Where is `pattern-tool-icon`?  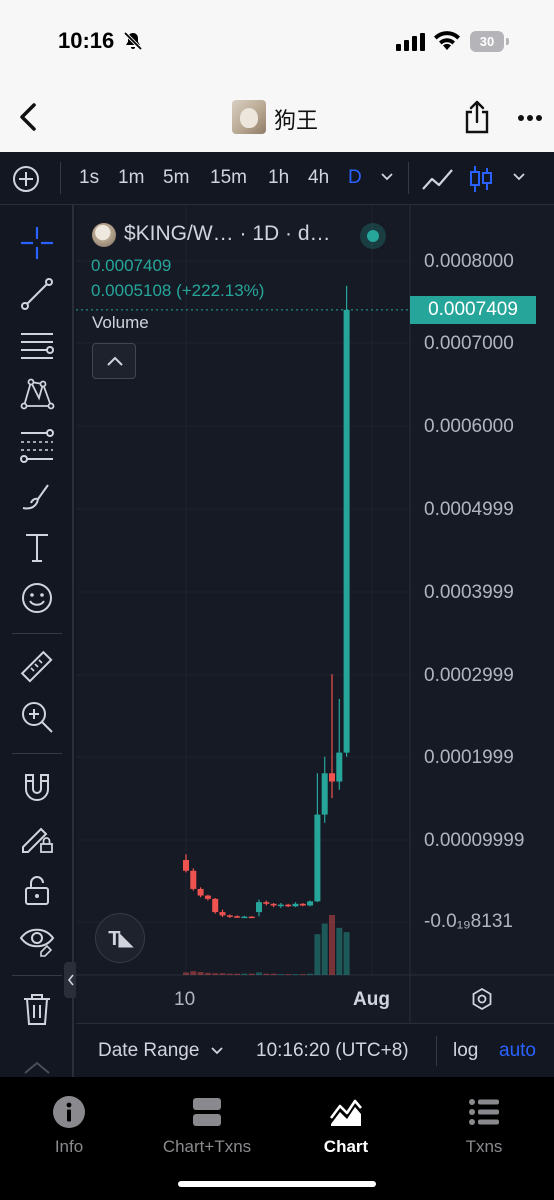 pattern-tool-icon is located at coordinates (37, 394).